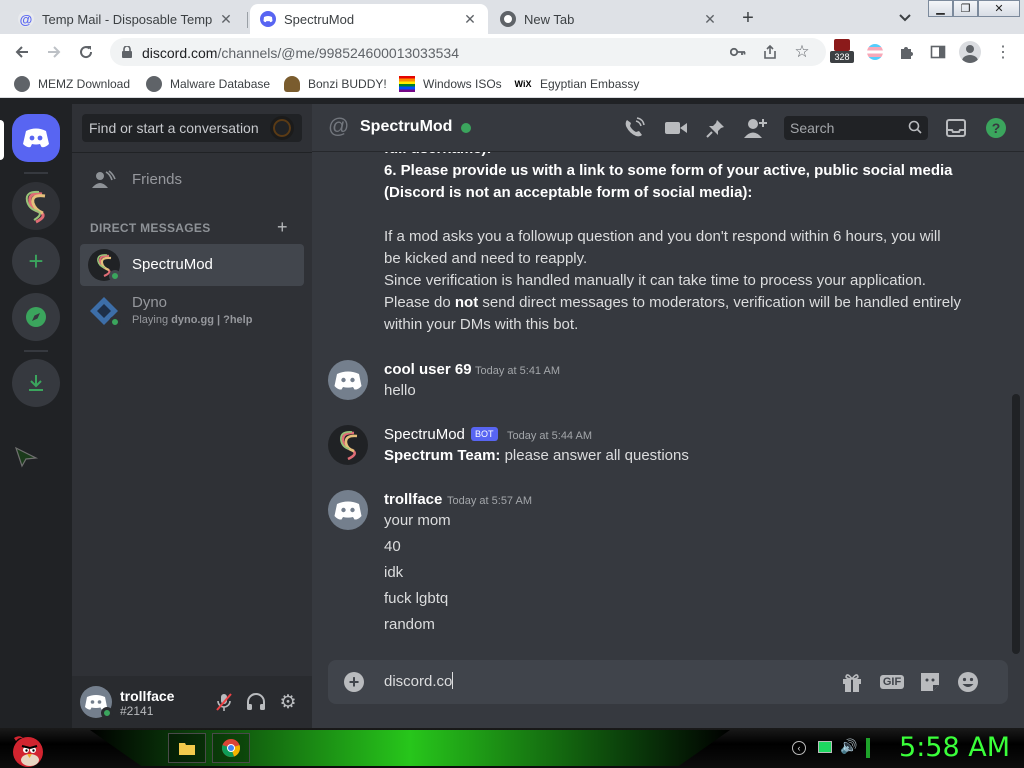 The height and width of the screenshot is (768, 1024). What do you see at coordinates (282, 227) in the screenshot?
I see `create-dm-plus-icon: +` at bounding box center [282, 227].